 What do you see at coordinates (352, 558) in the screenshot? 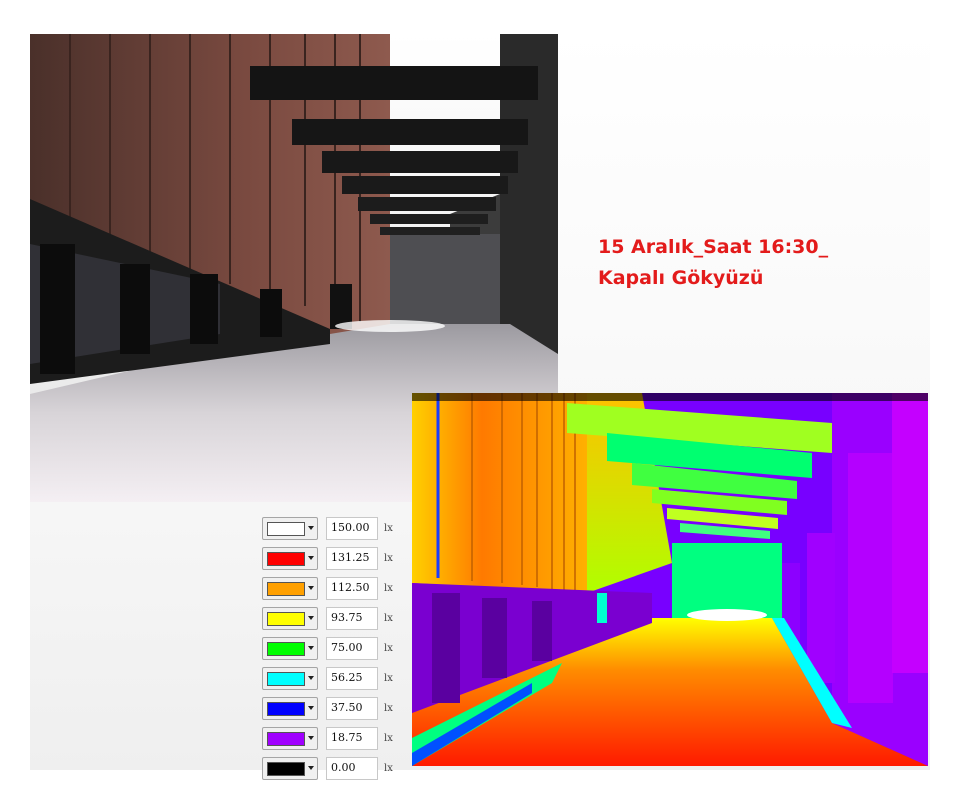
I see `value-input: 131.25` at bounding box center [352, 558].